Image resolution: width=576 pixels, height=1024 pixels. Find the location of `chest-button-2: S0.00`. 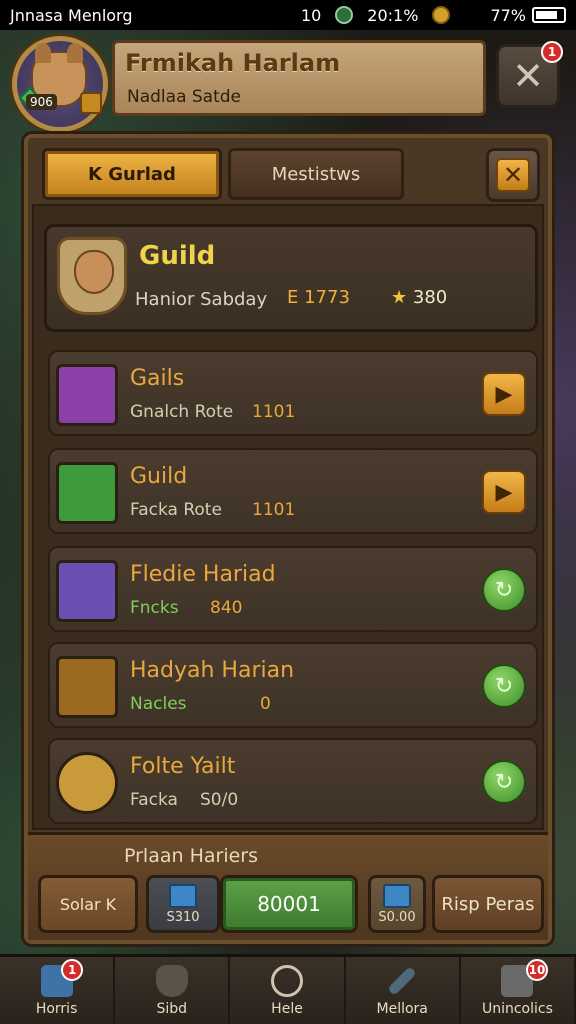

chest-button-2: S0.00 is located at coordinates (397, 904).